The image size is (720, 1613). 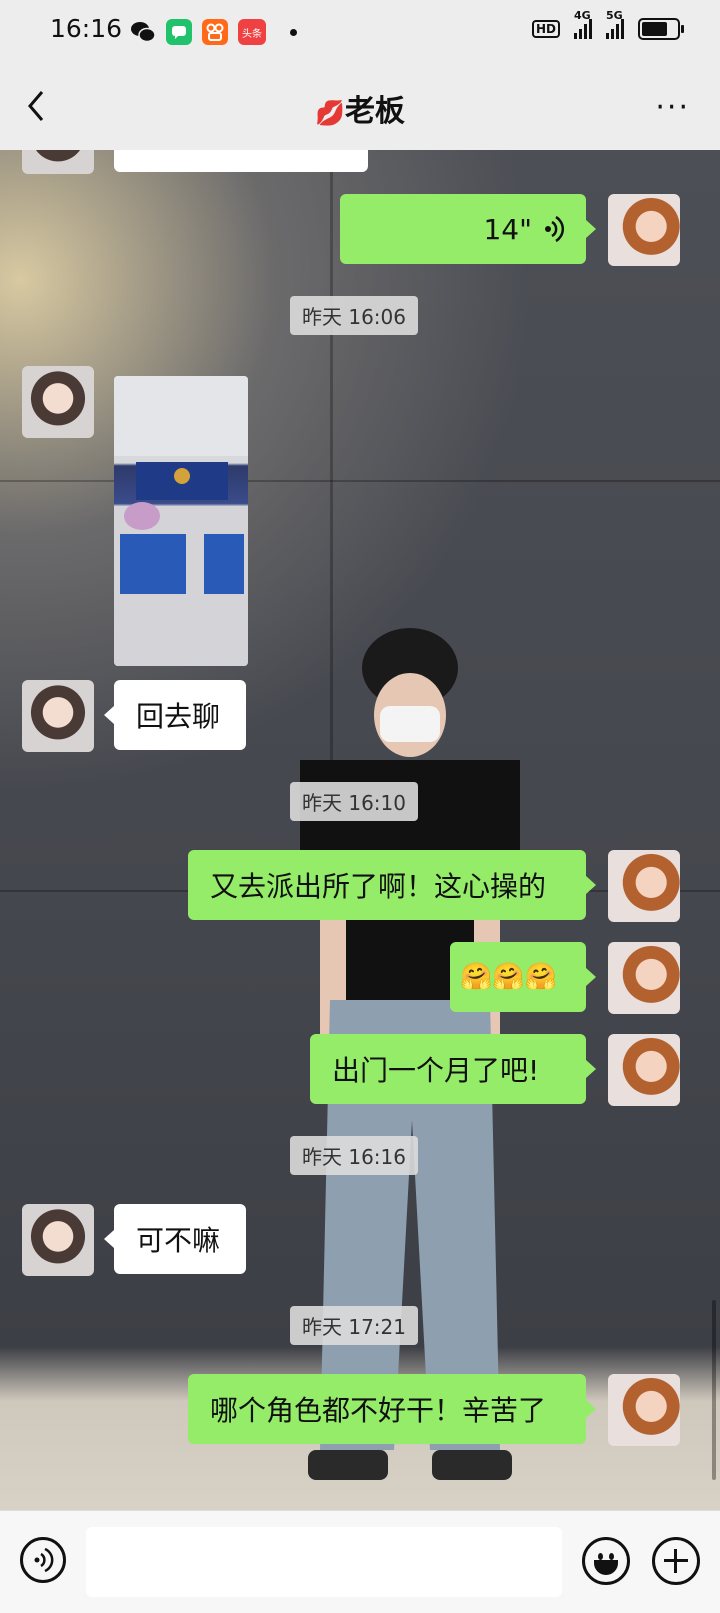 What do you see at coordinates (86, 28) in the screenshot?
I see `status-time: 16:16` at bounding box center [86, 28].